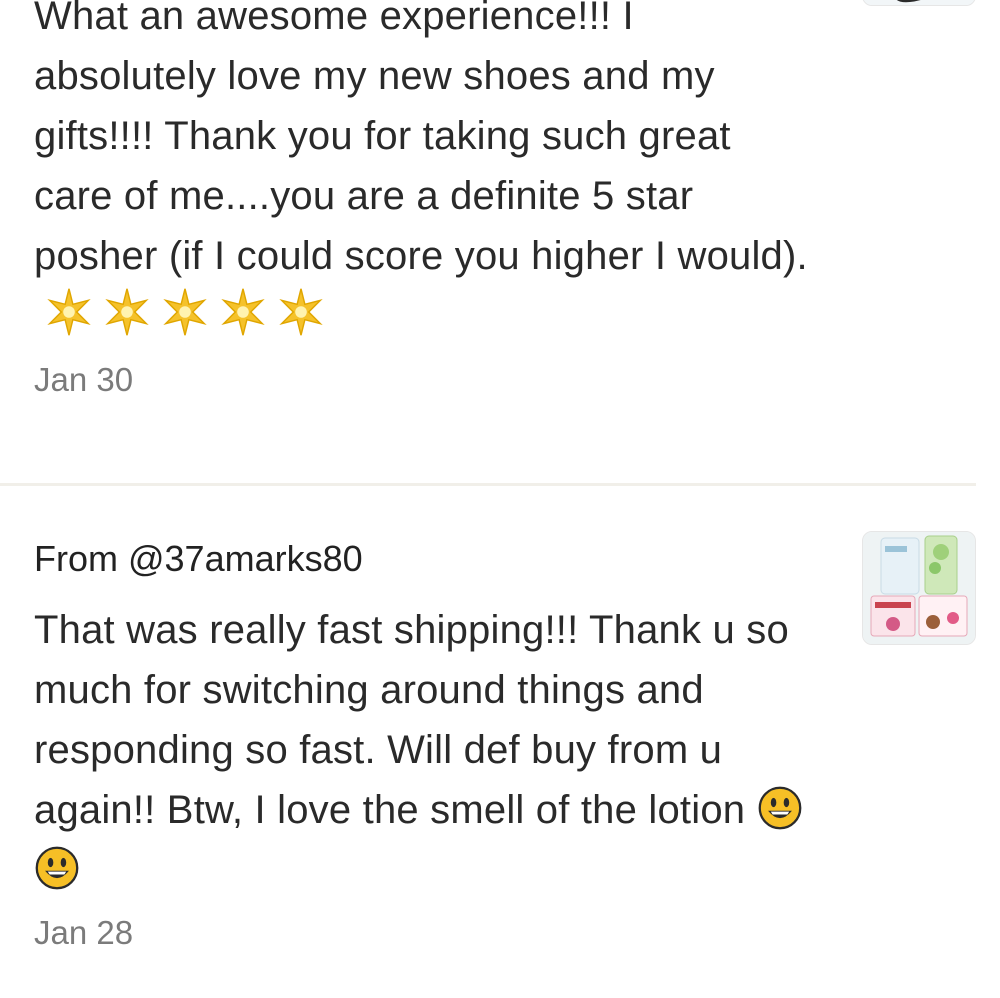  I want to click on shoe-image-icon, so click(919, 2).